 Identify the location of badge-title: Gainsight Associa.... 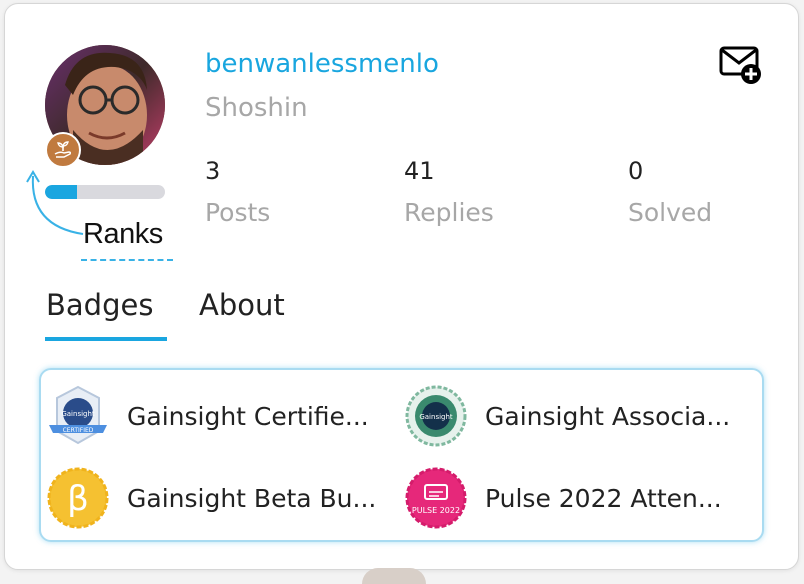
(608, 416).